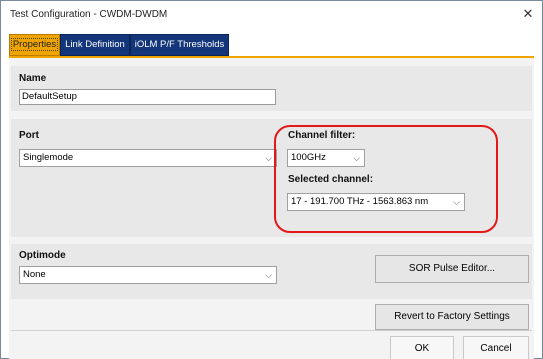 The width and height of the screenshot is (543, 359). I want to click on tab-link-definition-label: Link Definition, so click(95, 44).